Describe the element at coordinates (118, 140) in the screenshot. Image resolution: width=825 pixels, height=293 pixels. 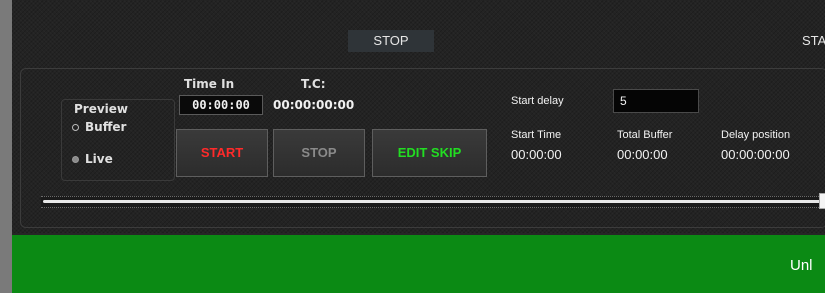
I see `preview-group: Preview Buffer Live` at that location.